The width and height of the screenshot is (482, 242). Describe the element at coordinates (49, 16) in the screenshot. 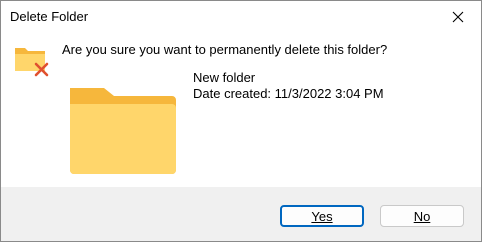

I see `dialog-title: Delete Folder` at that location.